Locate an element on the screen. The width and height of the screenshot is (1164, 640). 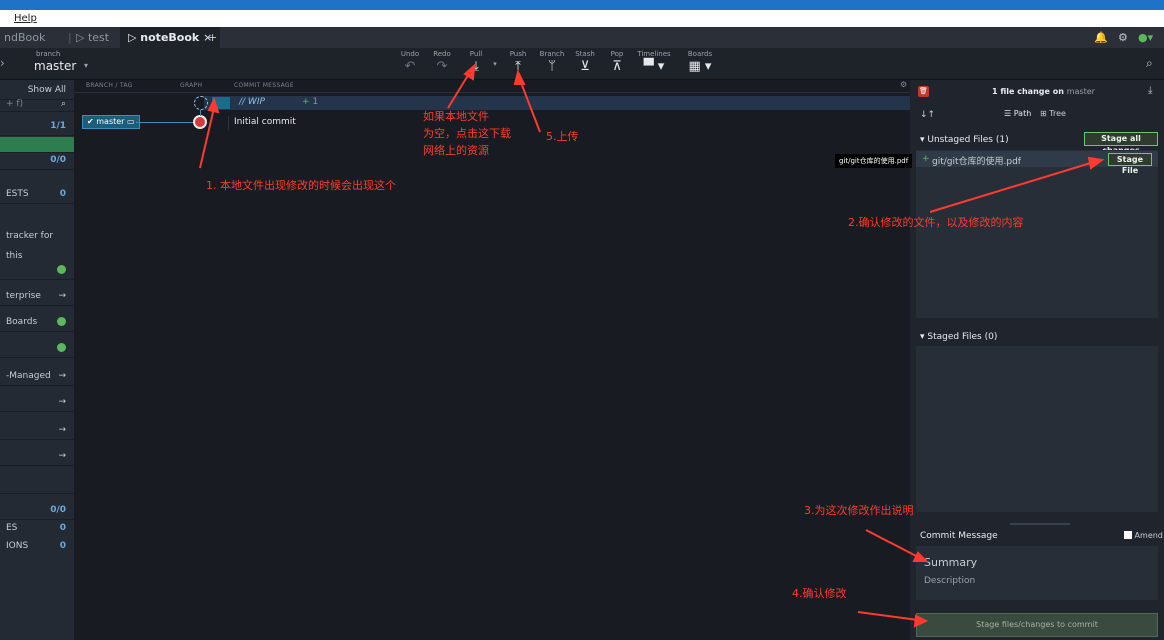
arrow-summary-head is located at coordinates (920, 556).